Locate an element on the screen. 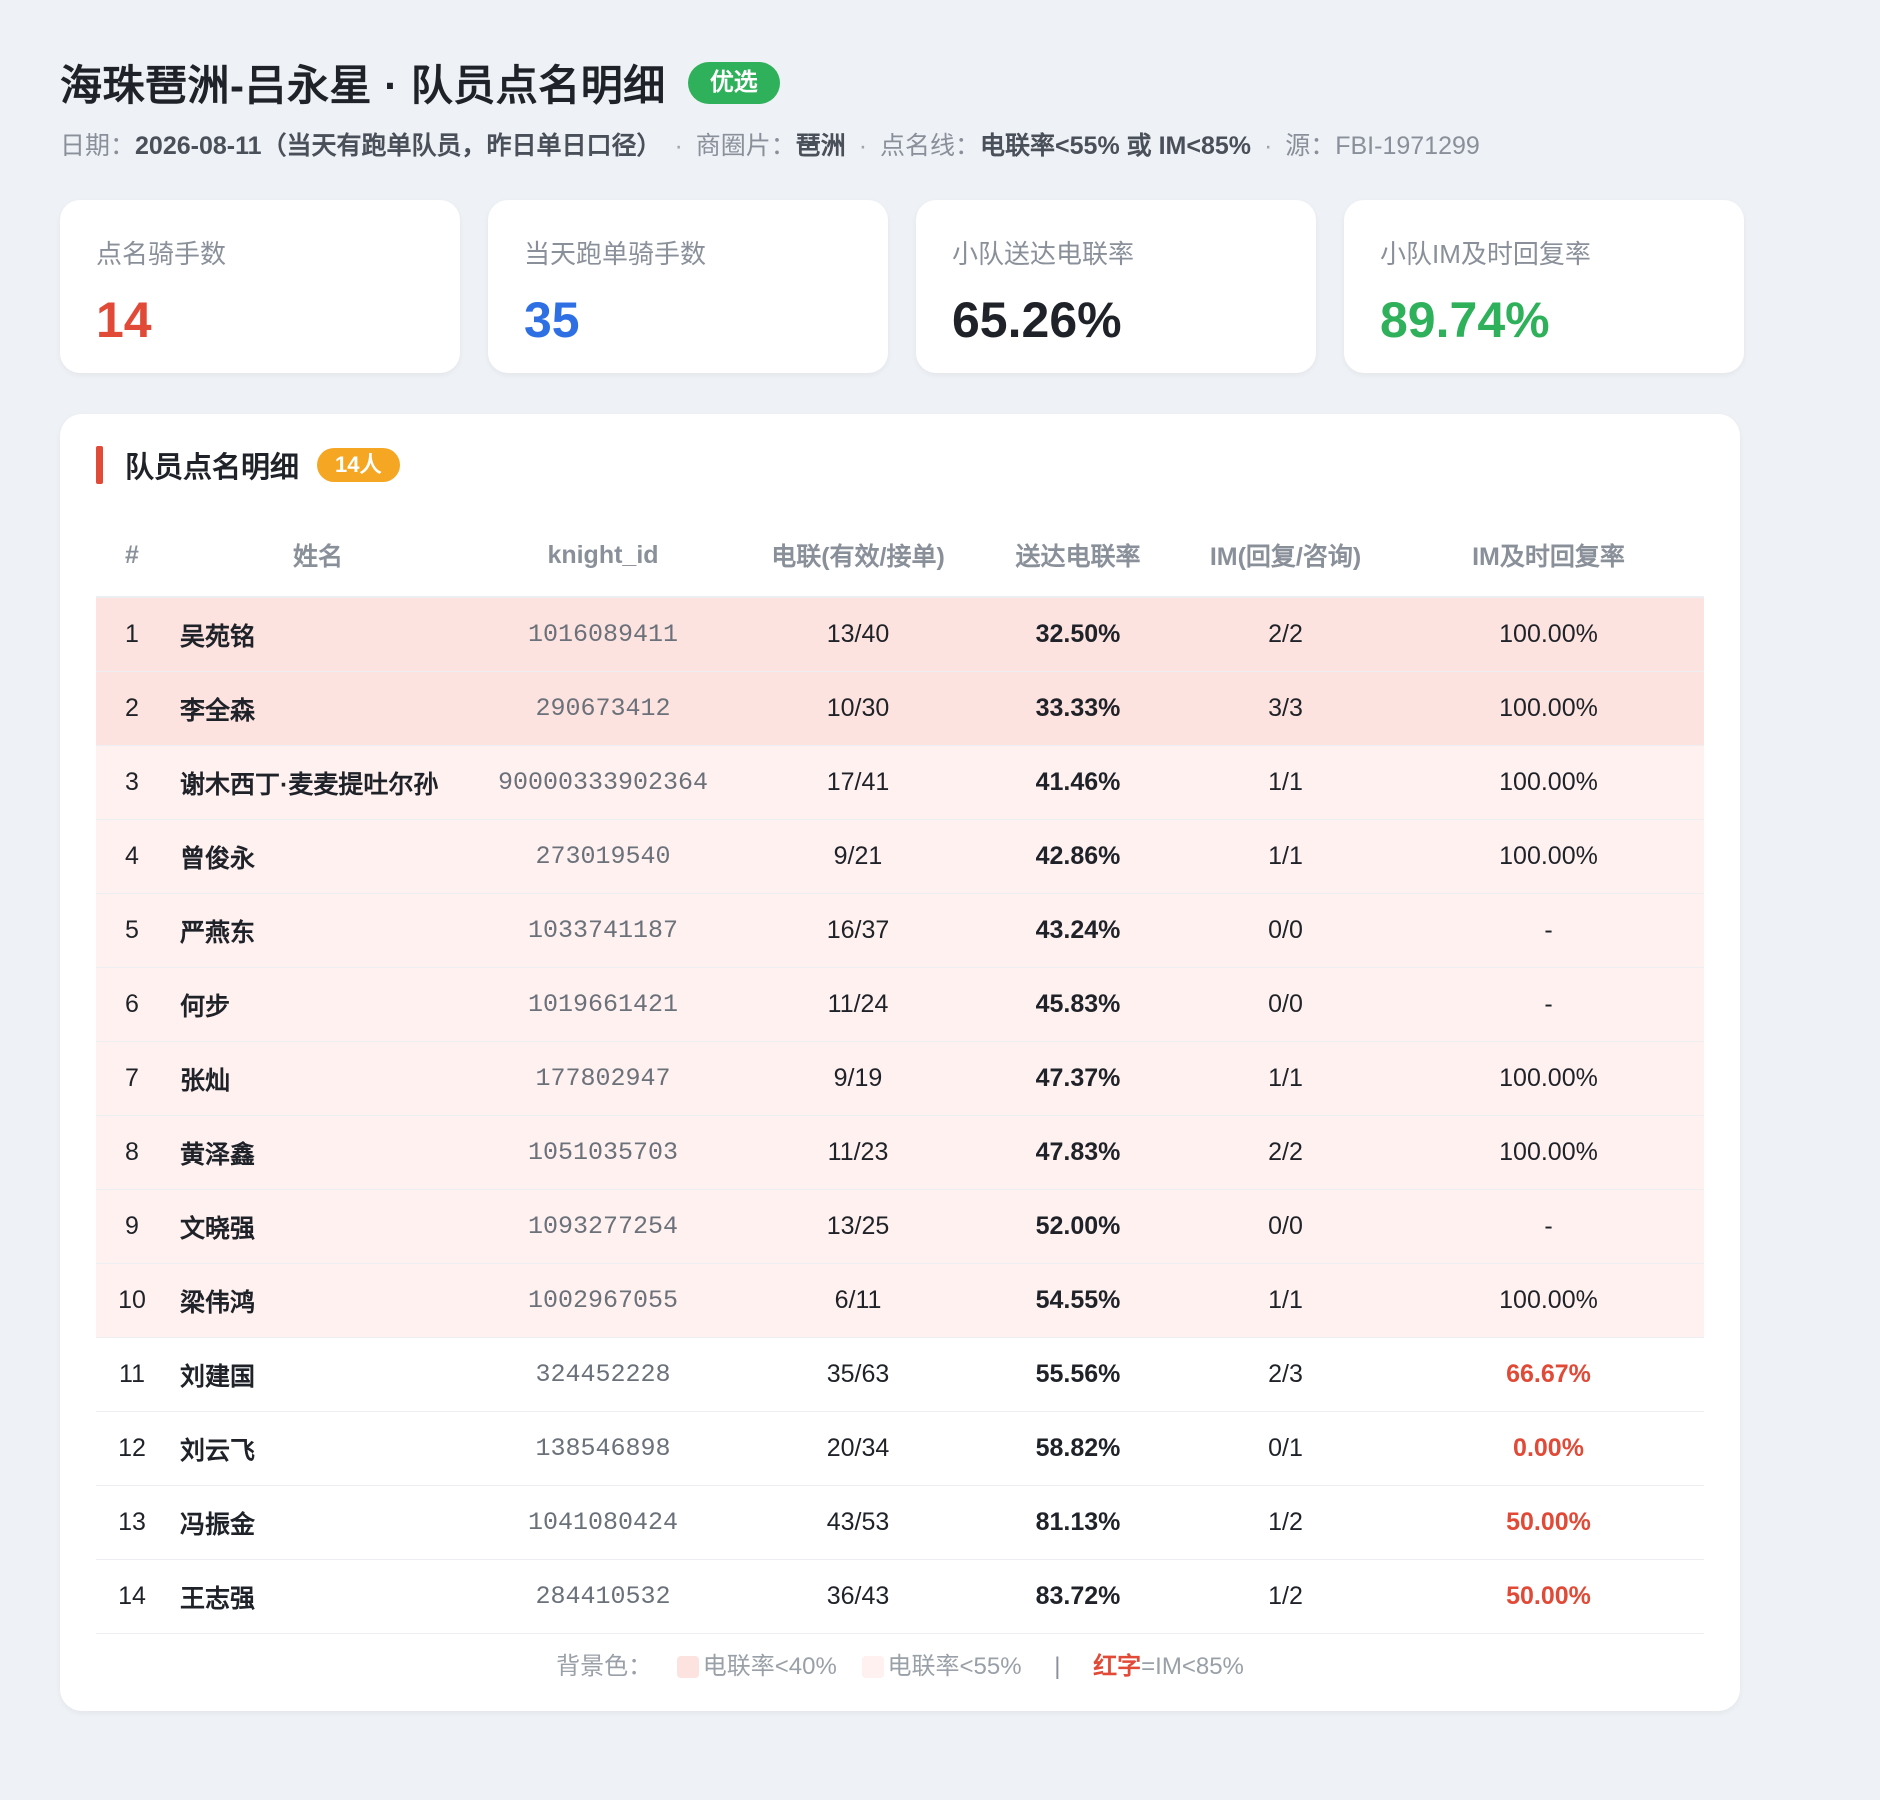  rider-name: 刘建国 is located at coordinates (318, 1374).